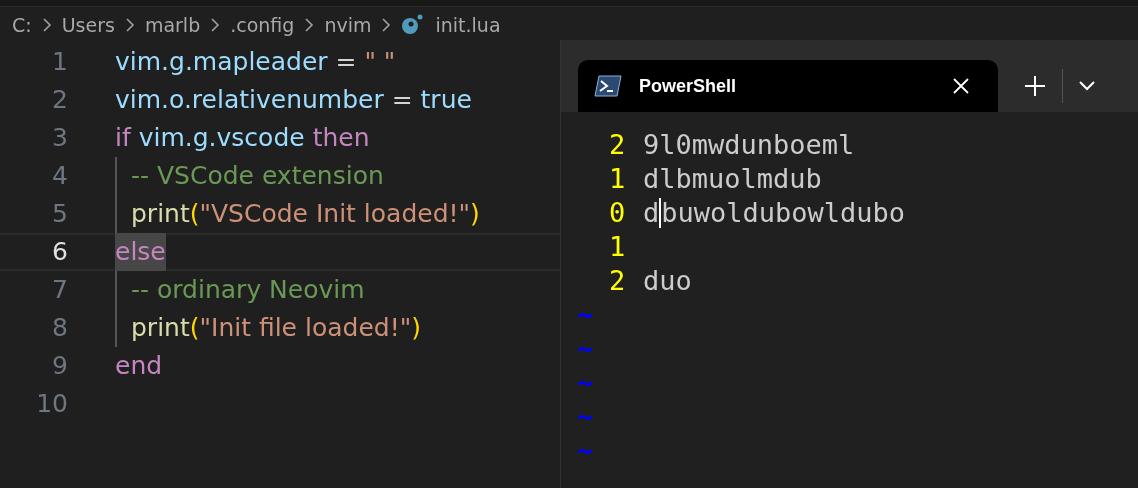 This screenshot has width=1138, height=488. I want to click on code-token: -- ordinary Neovim, so click(248, 290).